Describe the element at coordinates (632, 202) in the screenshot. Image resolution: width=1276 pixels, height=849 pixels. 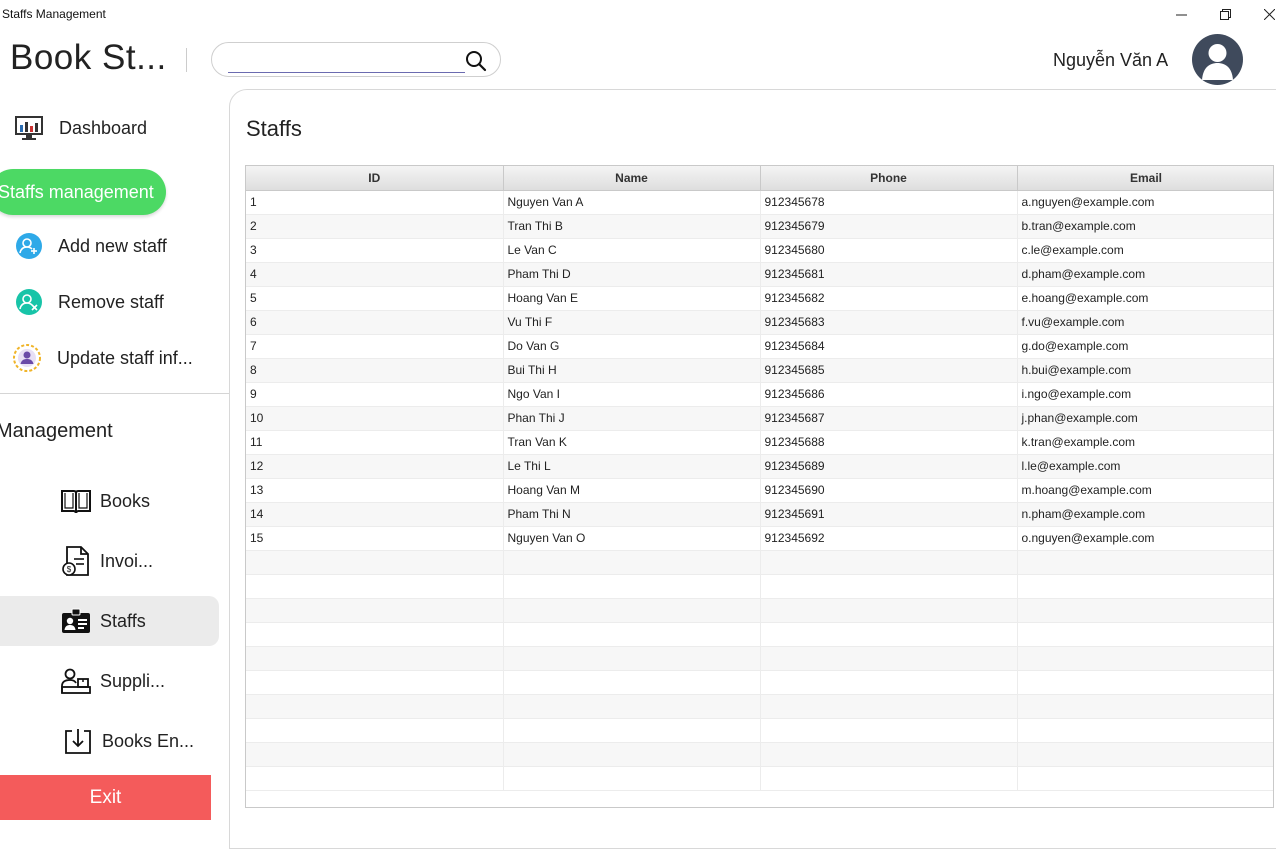
I see `table-cell: Nguyen Van A` at that location.